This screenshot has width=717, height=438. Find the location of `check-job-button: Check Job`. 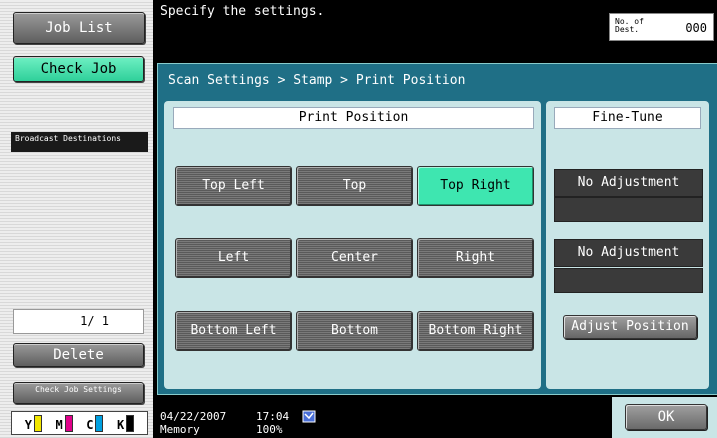

check-job-button: Check Job is located at coordinates (78, 69).